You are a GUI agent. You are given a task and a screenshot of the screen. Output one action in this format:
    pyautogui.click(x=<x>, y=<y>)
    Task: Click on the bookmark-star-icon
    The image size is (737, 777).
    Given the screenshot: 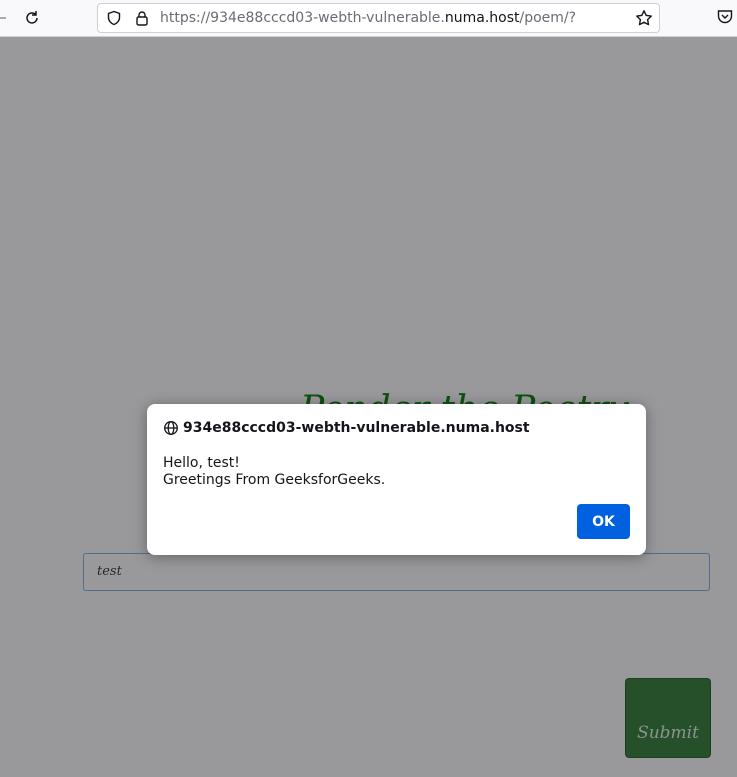 What is the action you would take?
    pyautogui.click(x=644, y=18)
    